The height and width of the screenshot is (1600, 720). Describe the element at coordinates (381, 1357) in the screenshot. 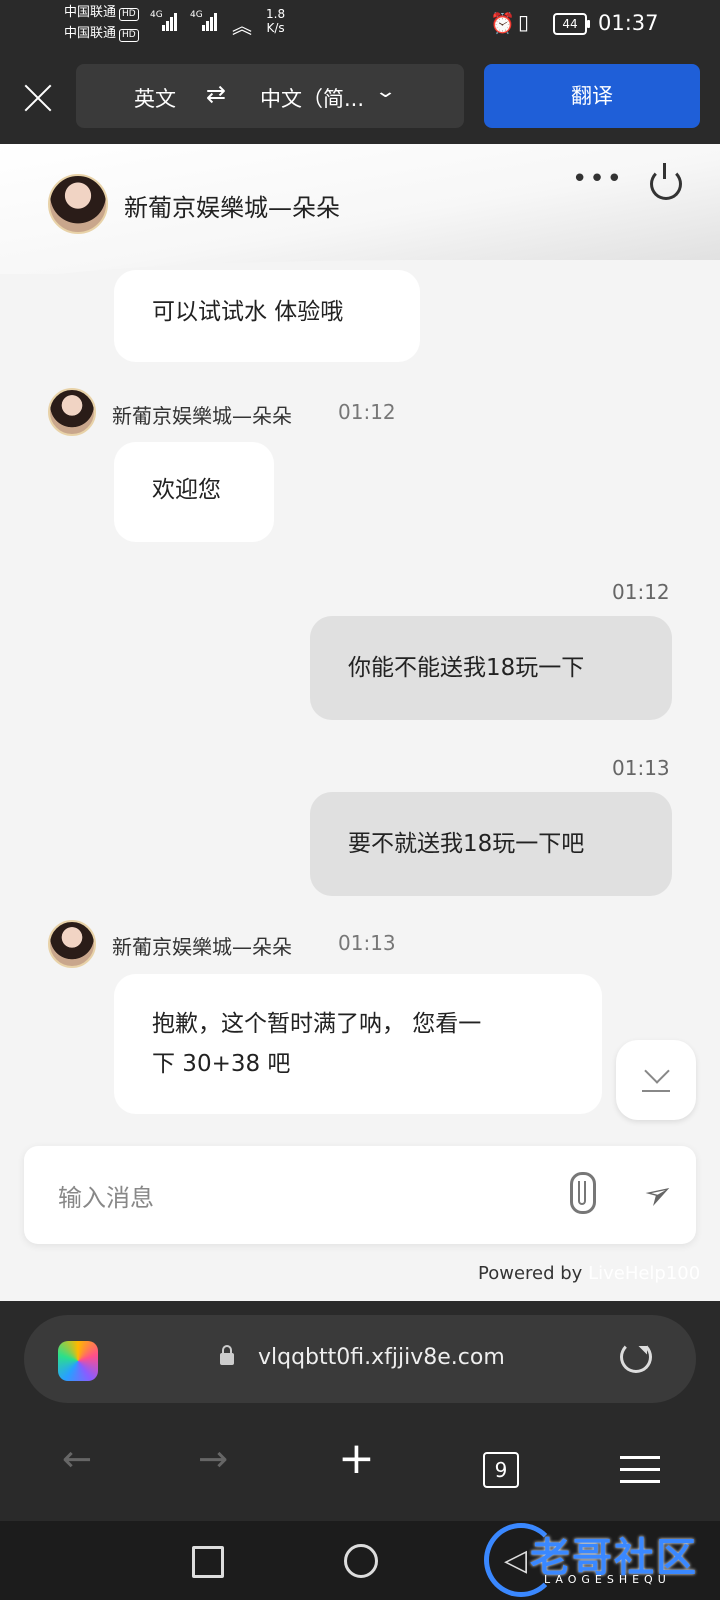

I see `url-text: vlqqbtt0fi.xfjjiv8e.com` at that location.